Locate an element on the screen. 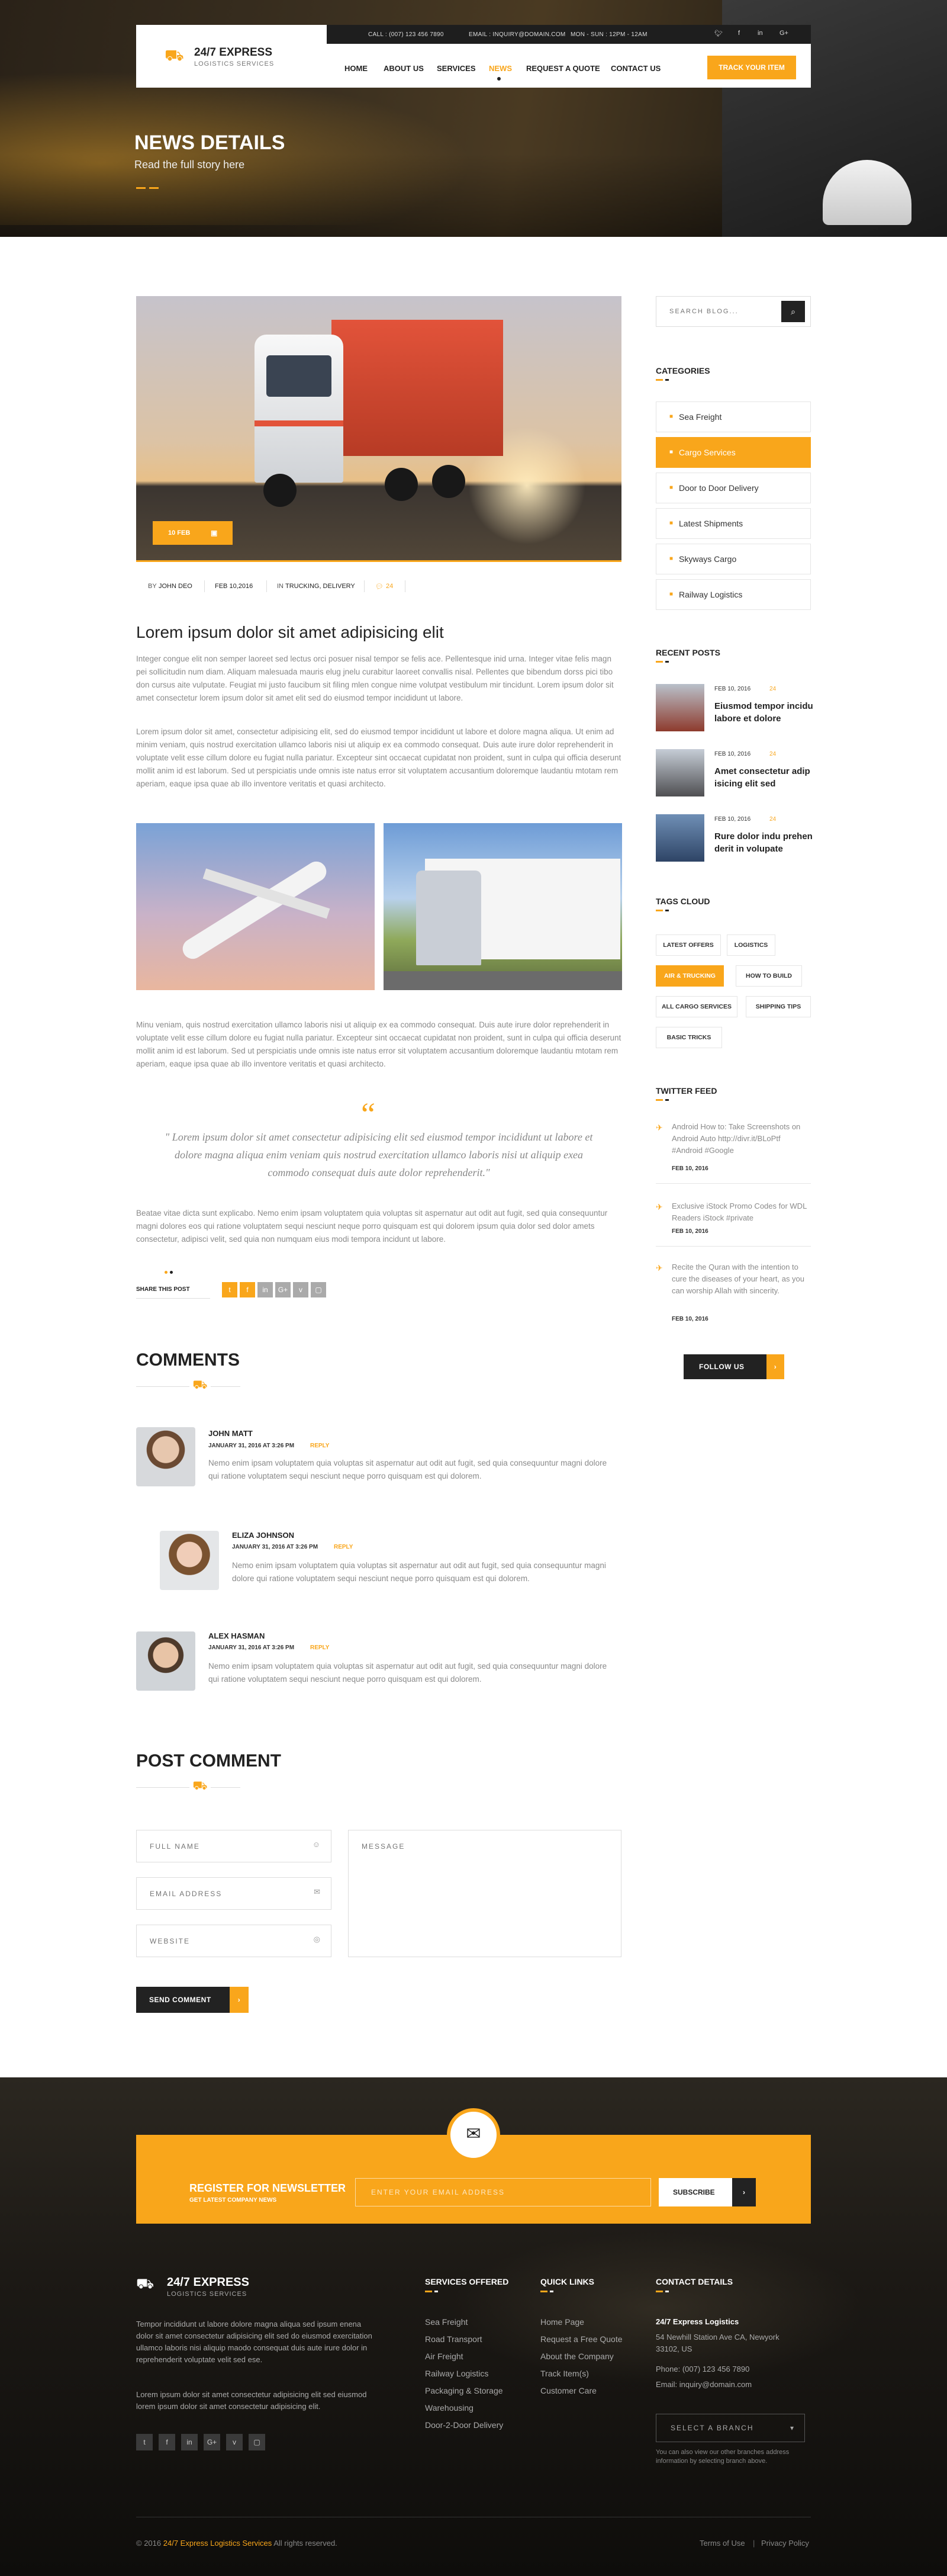  message-field is located at coordinates (484, 1893).